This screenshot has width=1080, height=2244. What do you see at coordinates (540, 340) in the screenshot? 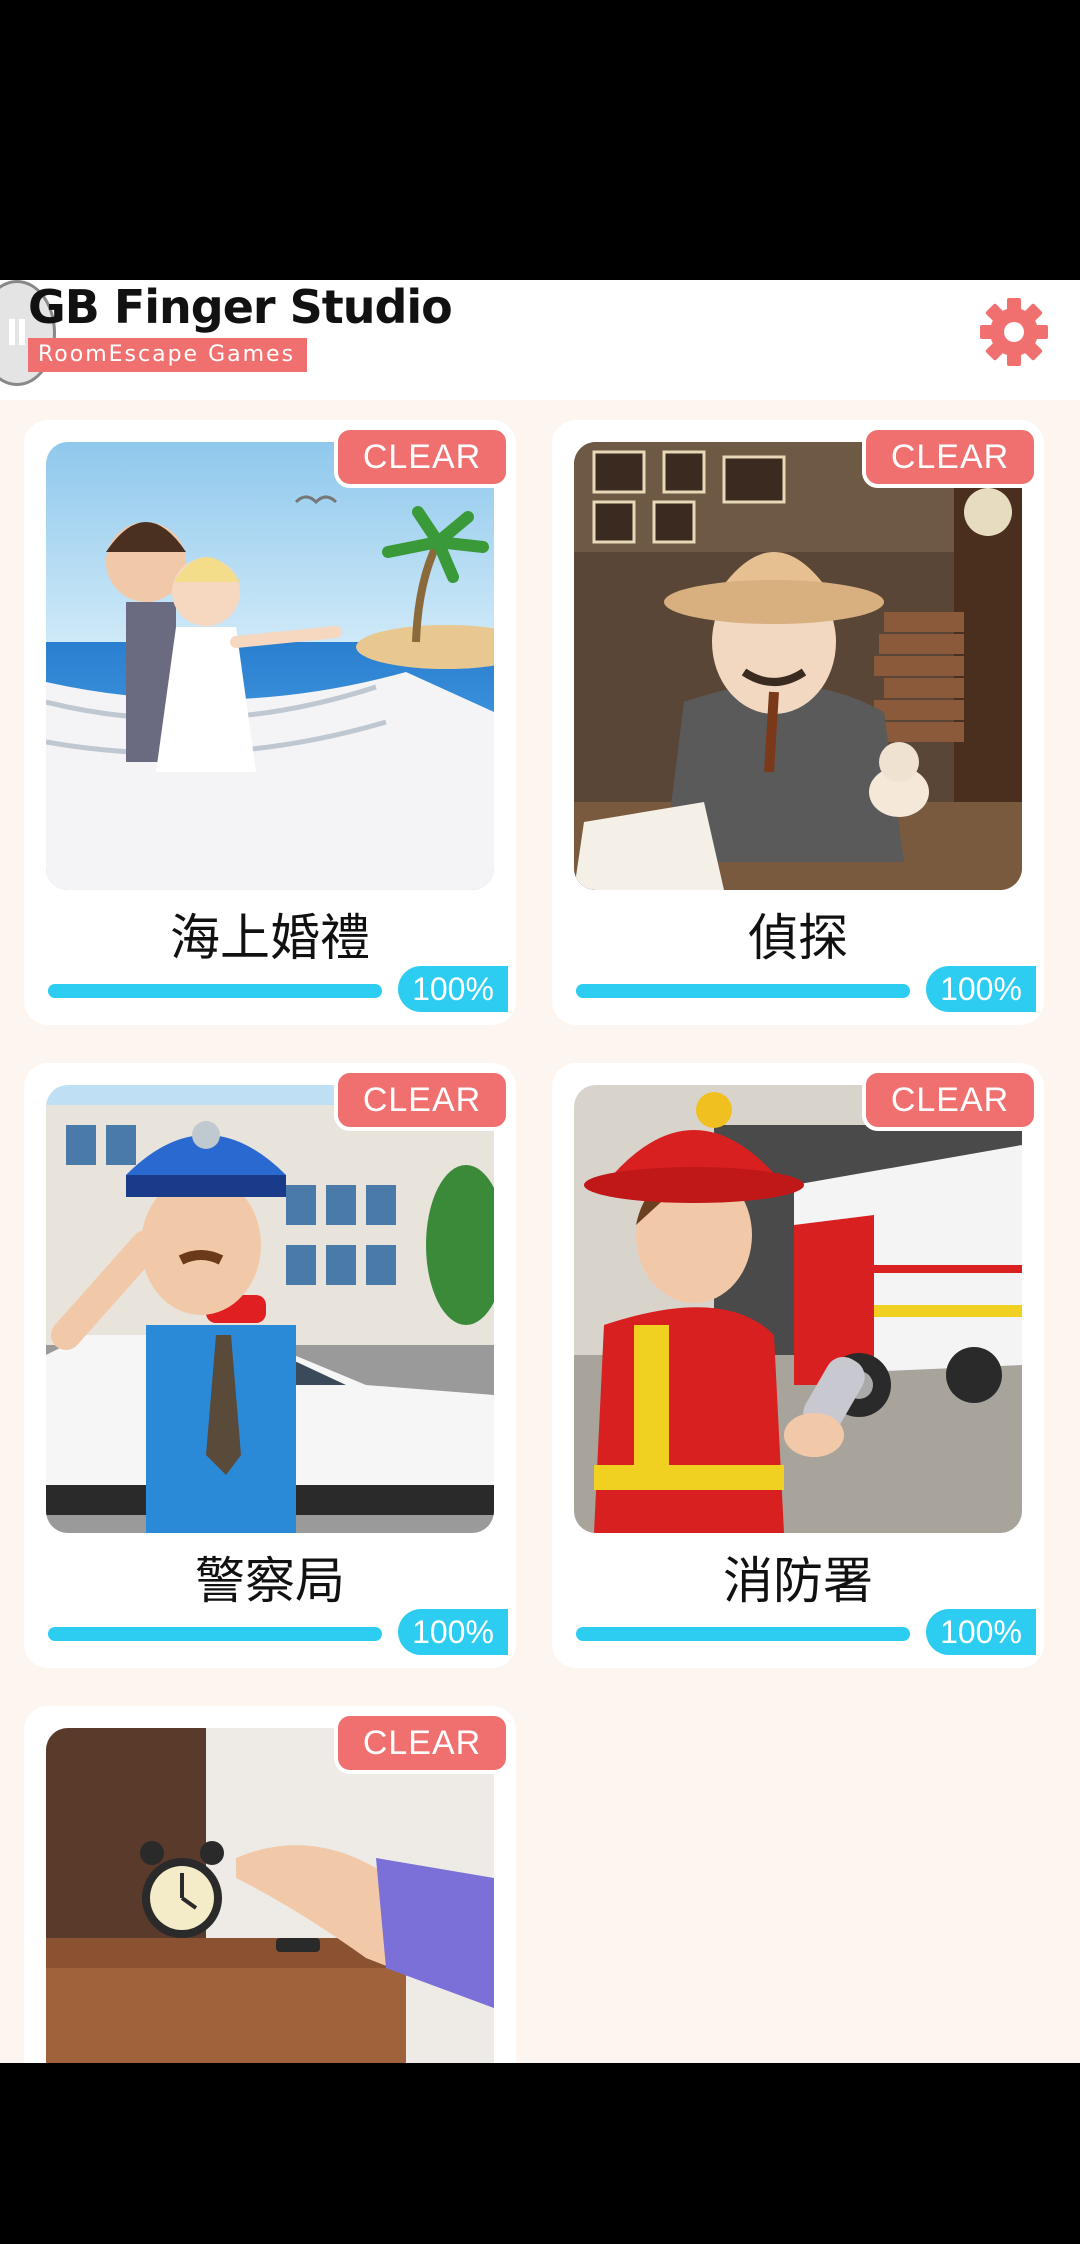
I see `header: GB Finger Studio RoomEscape Games` at bounding box center [540, 340].